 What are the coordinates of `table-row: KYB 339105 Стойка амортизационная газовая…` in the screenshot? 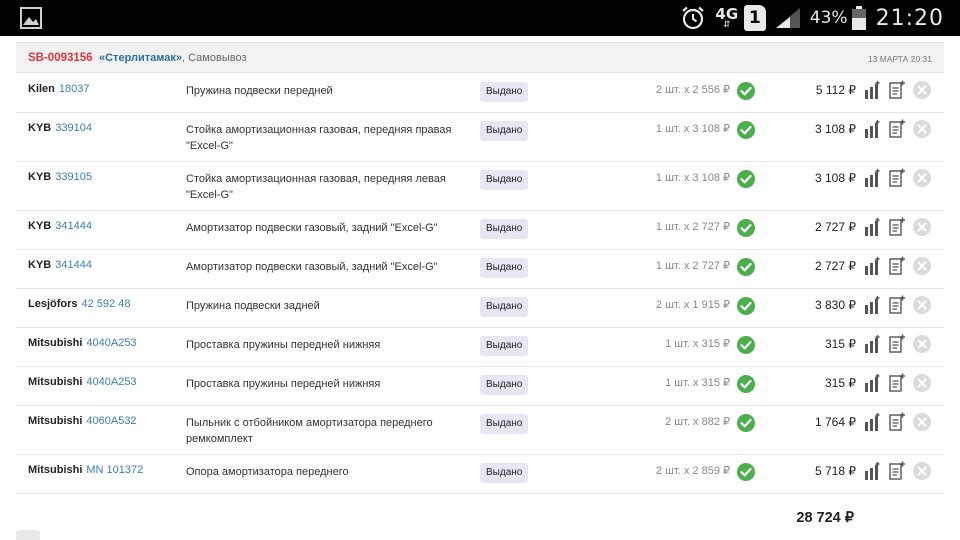 It's located at (480, 186).